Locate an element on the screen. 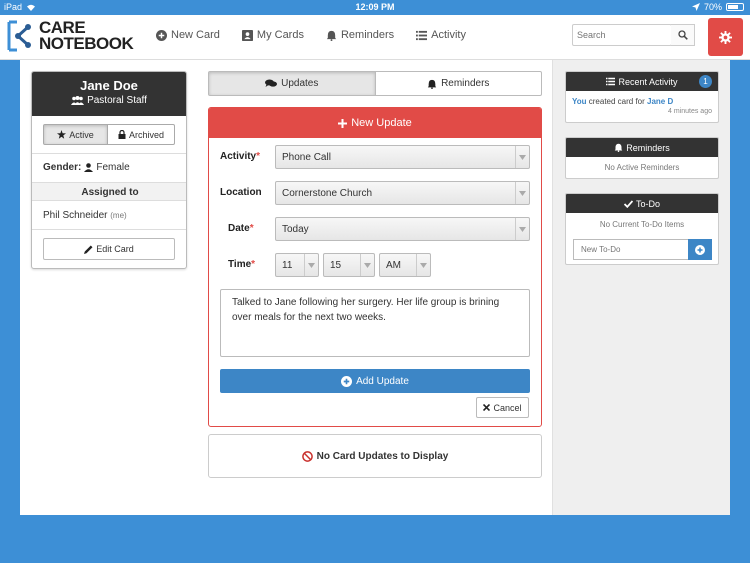 The width and height of the screenshot is (750, 563). nav-new-card-label: New Card is located at coordinates (195, 35).